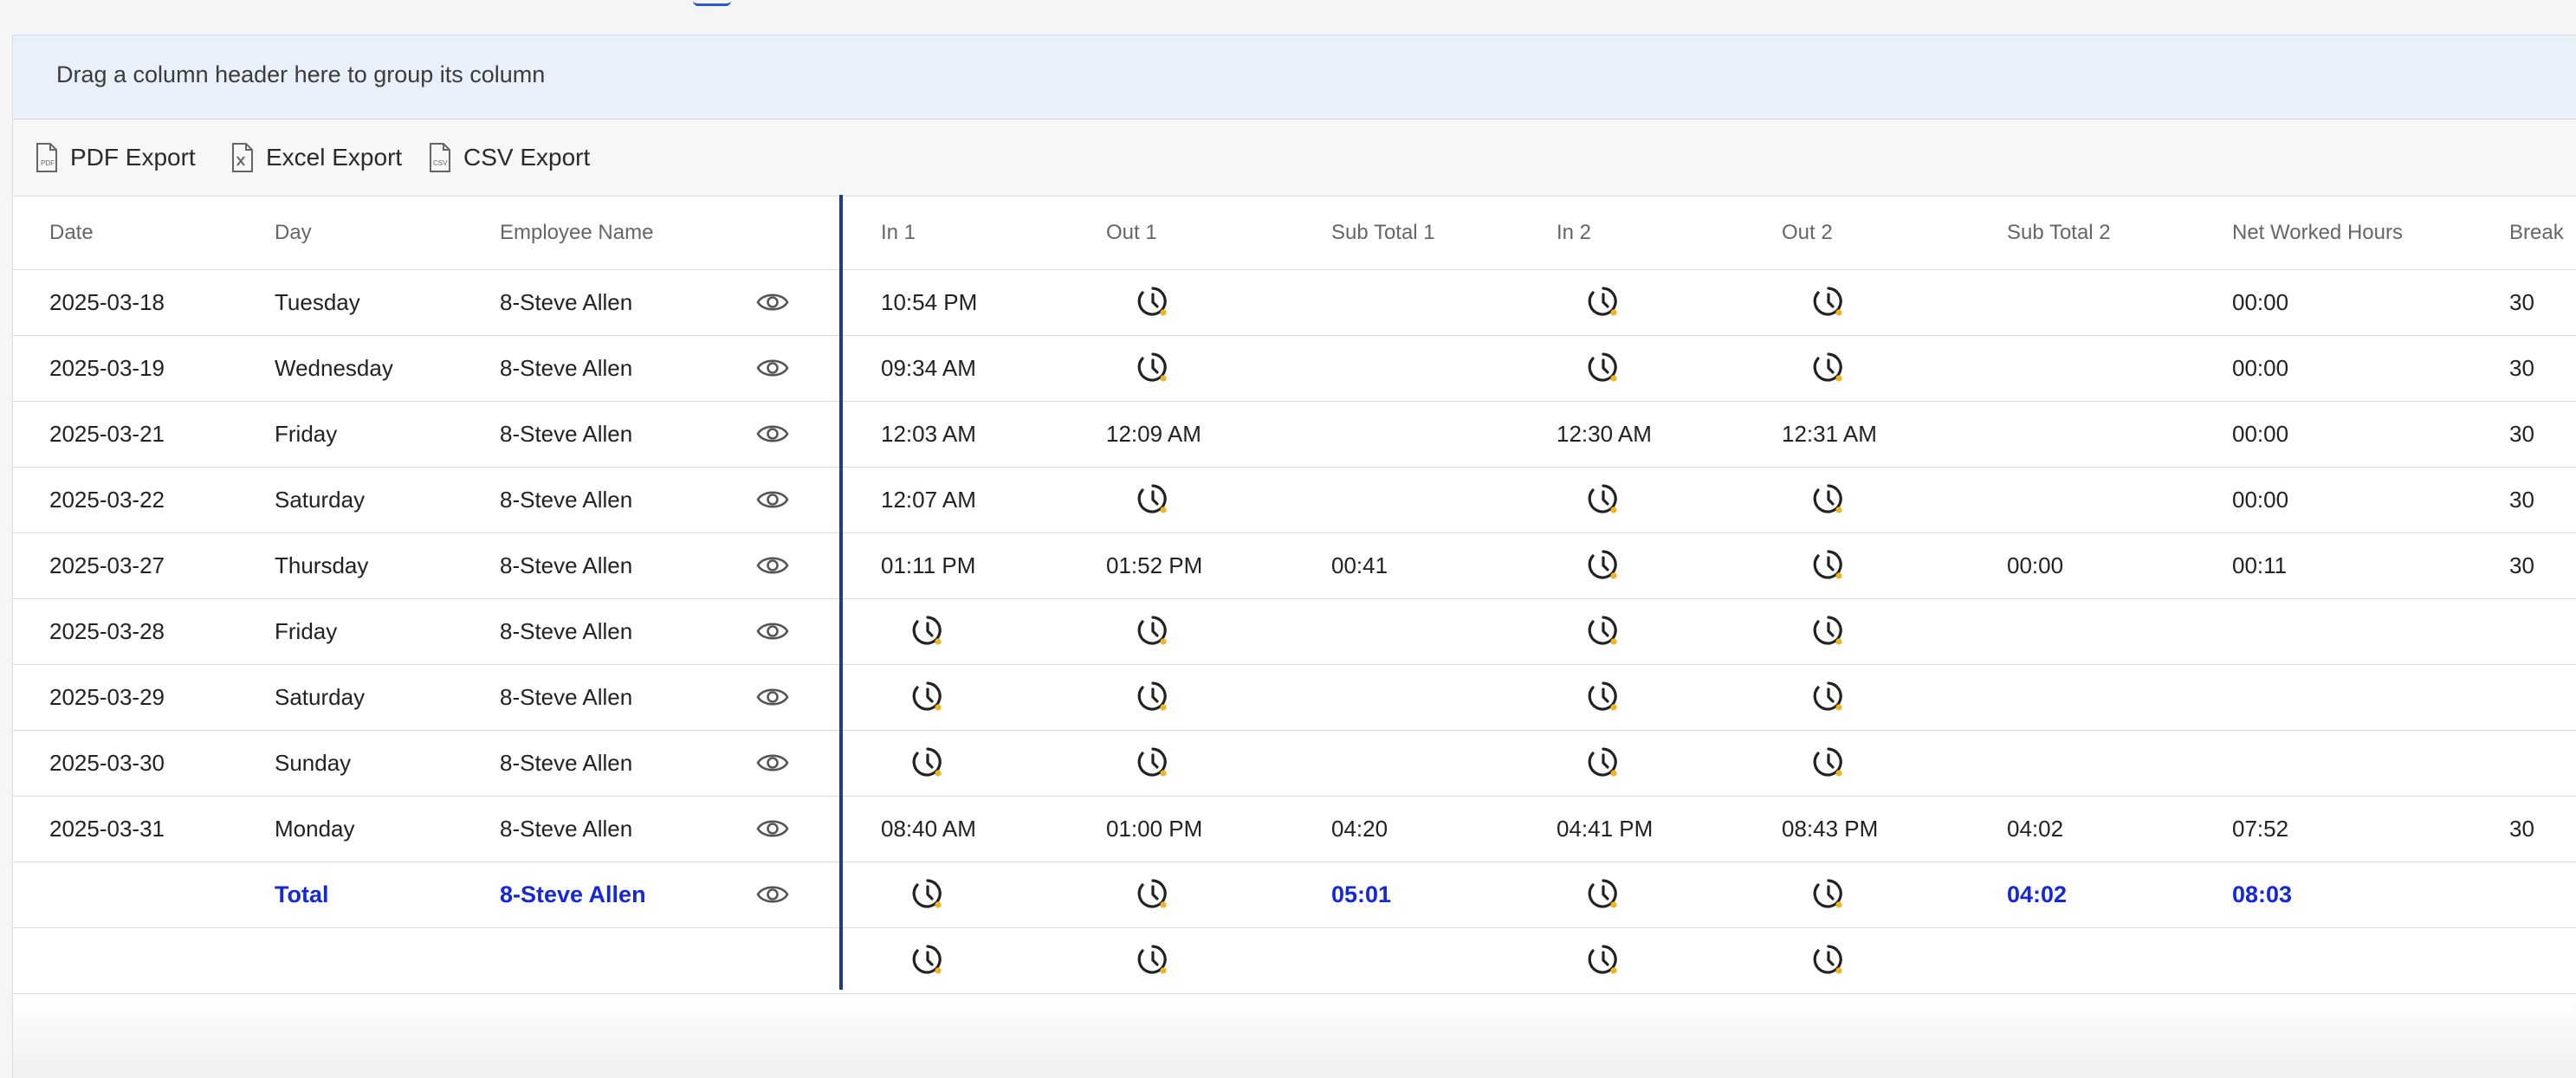 This screenshot has height=1078, width=2576. I want to click on cell-day: Thursday, so click(322, 565).